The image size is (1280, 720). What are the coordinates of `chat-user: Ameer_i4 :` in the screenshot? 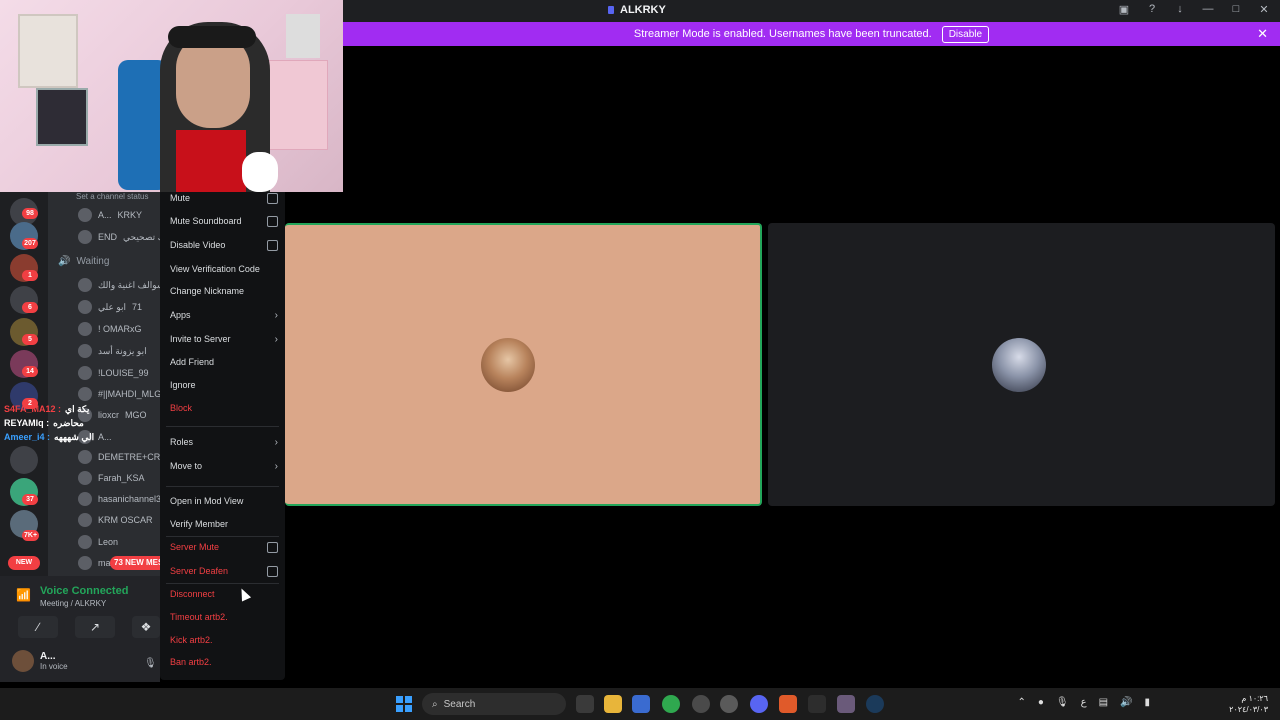 It's located at (27, 437).